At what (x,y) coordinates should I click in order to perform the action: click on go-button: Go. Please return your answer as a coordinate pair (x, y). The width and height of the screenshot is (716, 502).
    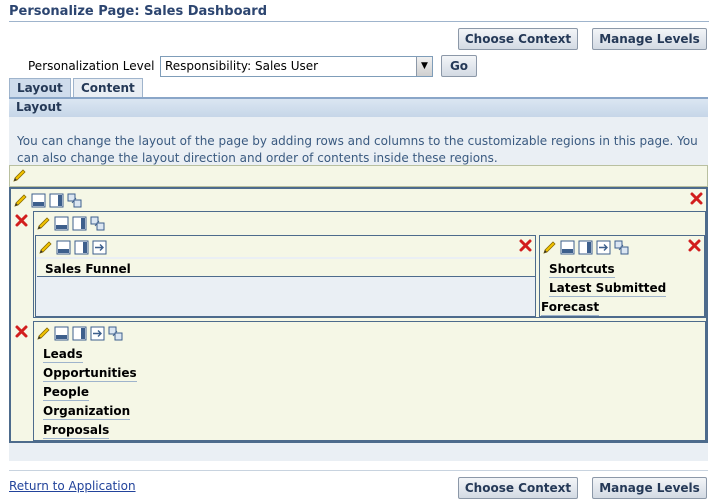
    Looking at the image, I should click on (459, 66).